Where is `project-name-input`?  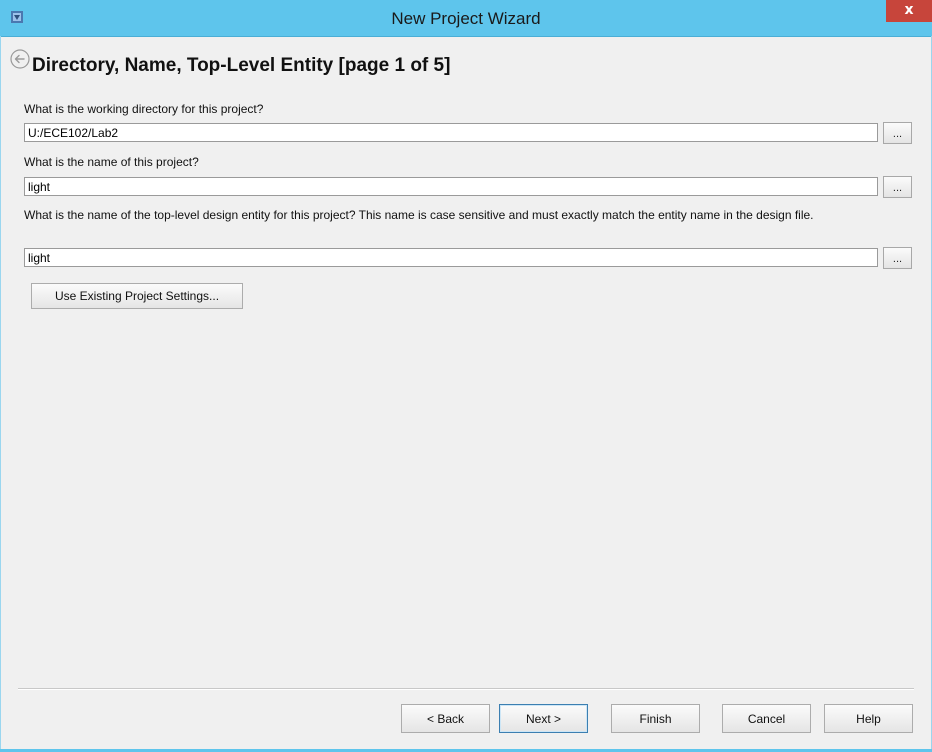
project-name-input is located at coordinates (451, 186).